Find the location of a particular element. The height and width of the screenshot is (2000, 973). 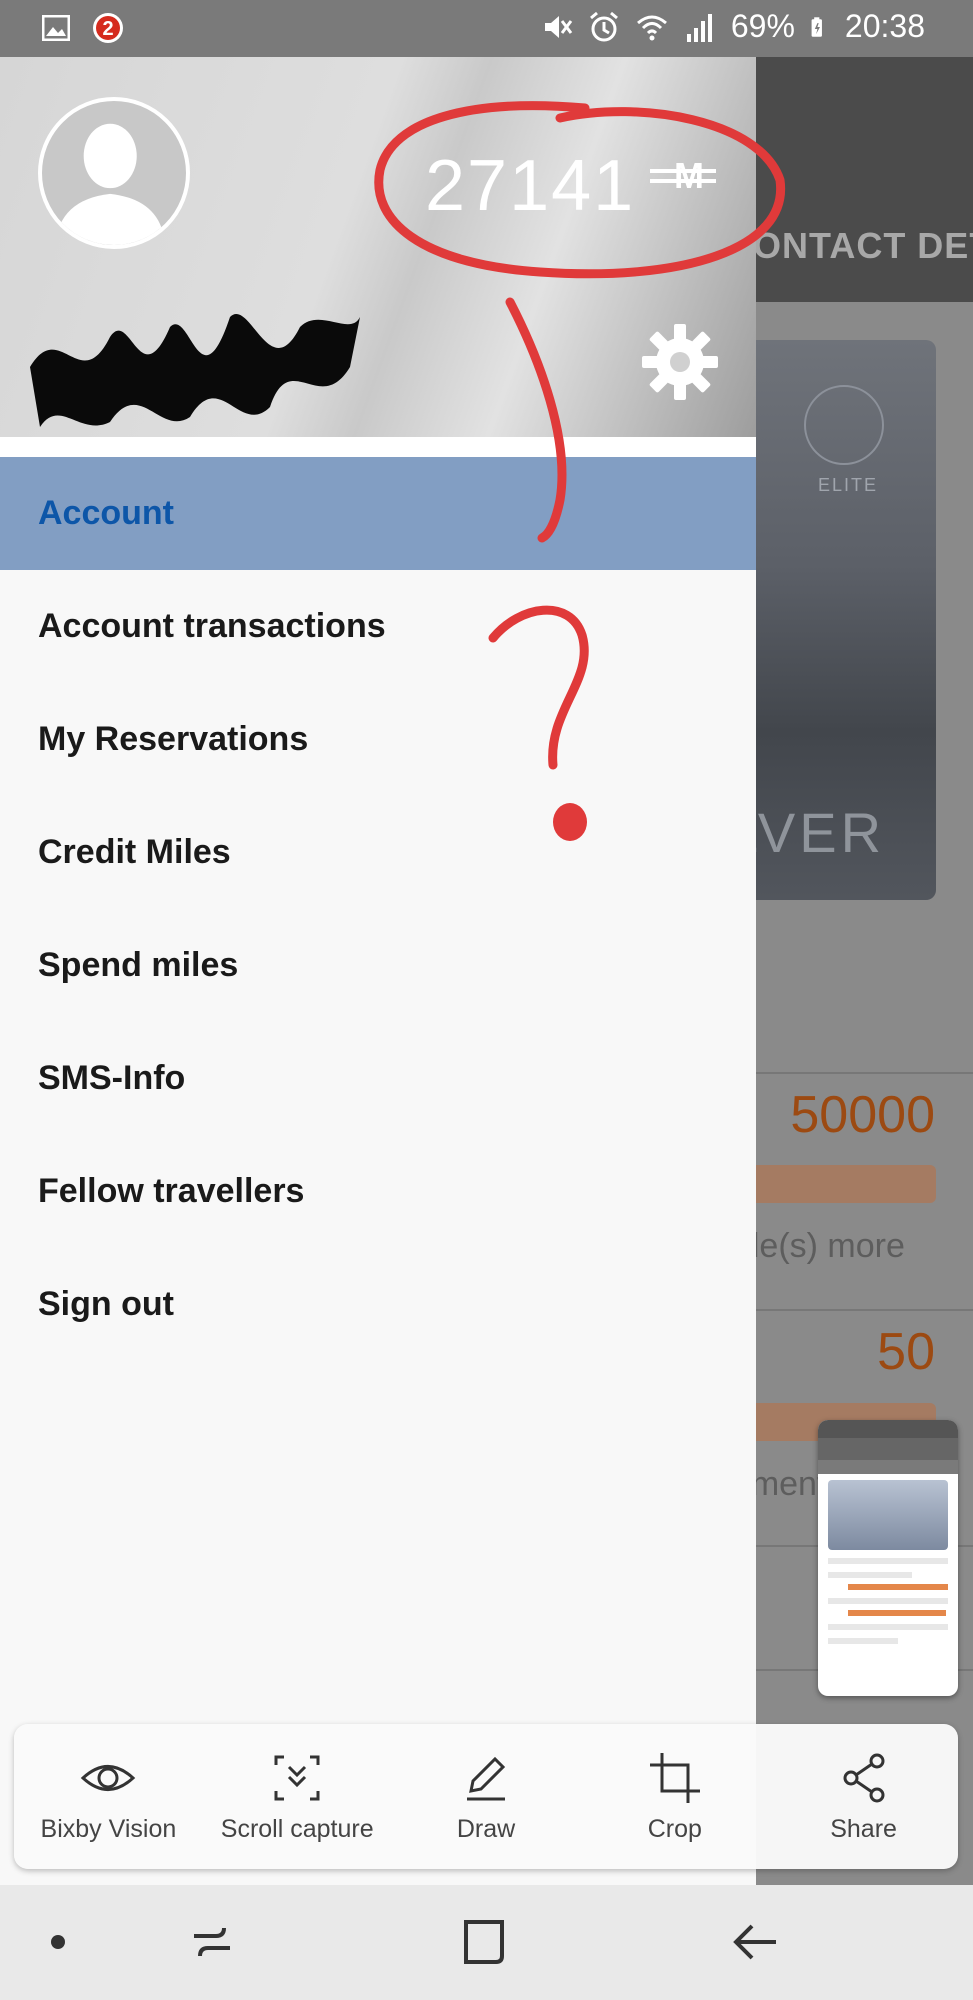

battery-icon is located at coordinates (816, 26).